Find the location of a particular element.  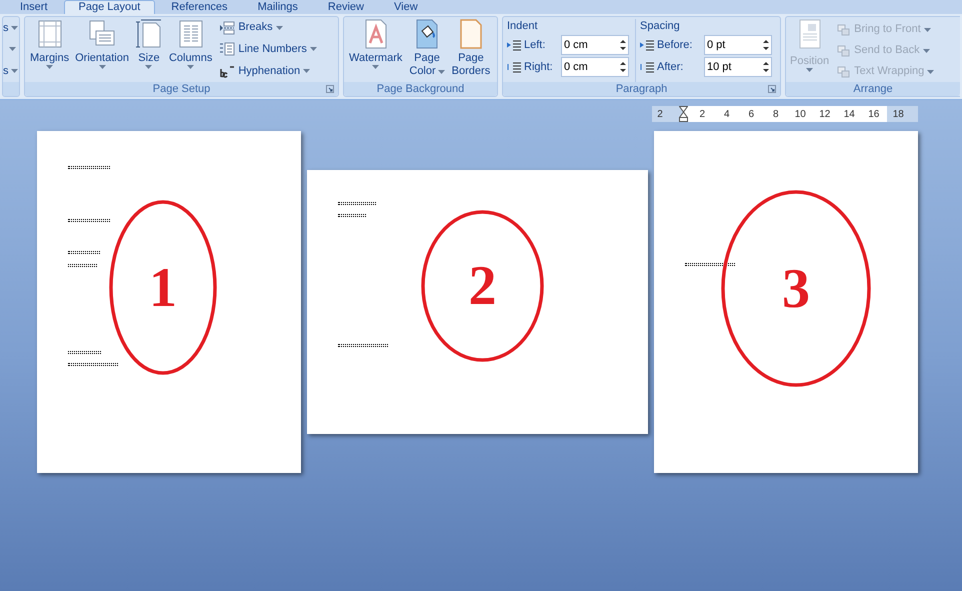

ribbon-button: Breaks is located at coordinates (268, 27).